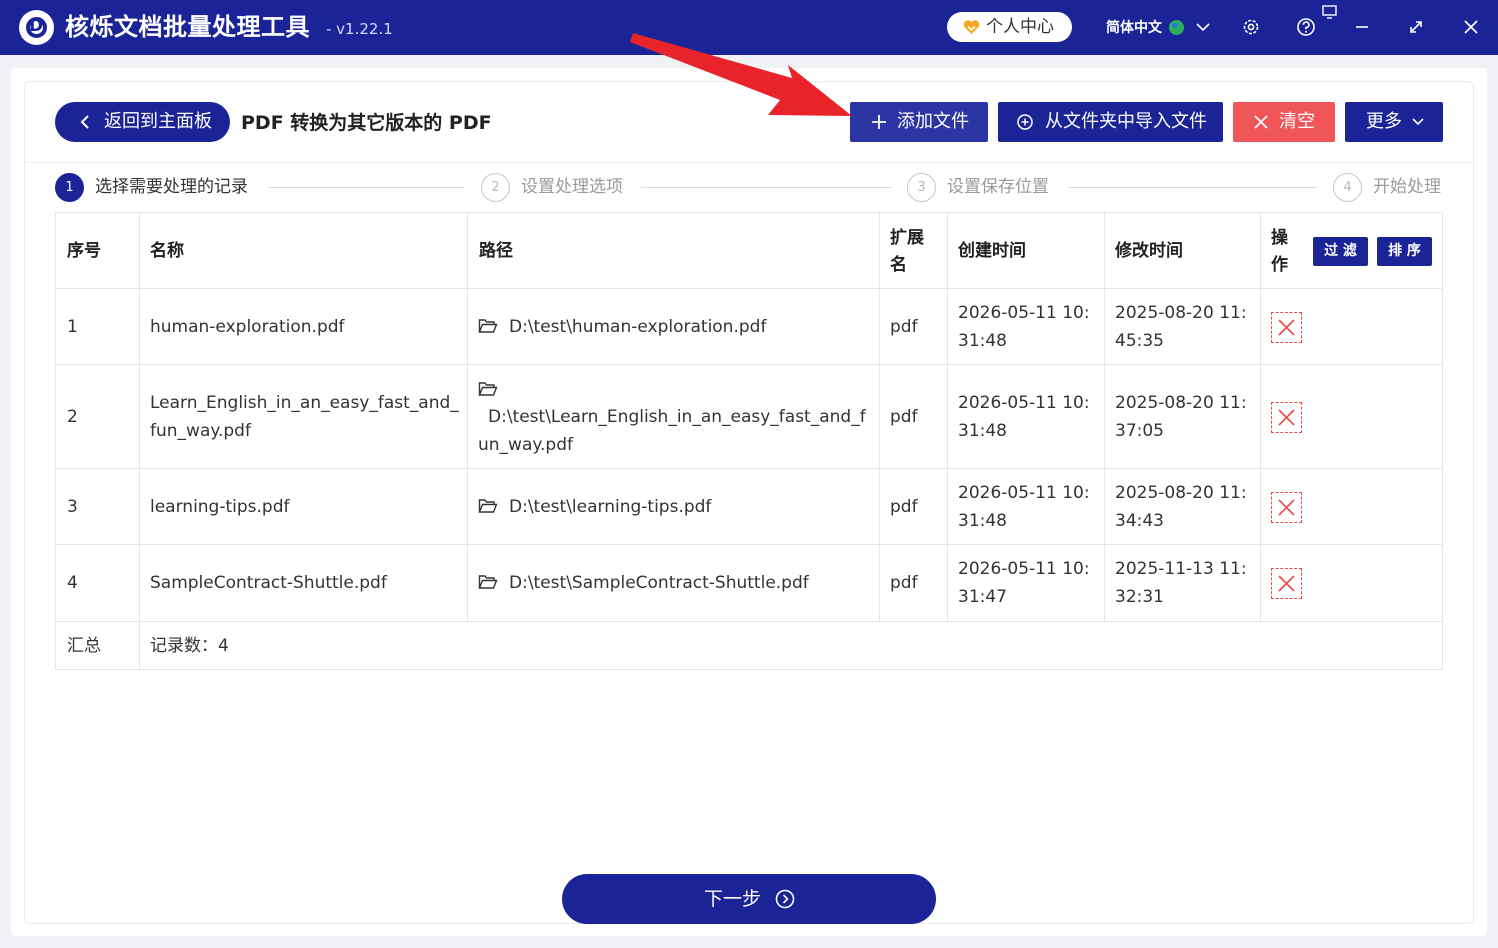 The height and width of the screenshot is (948, 1498). What do you see at coordinates (1416, 27) in the screenshot?
I see `maximize-icon` at bounding box center [1416, 27].